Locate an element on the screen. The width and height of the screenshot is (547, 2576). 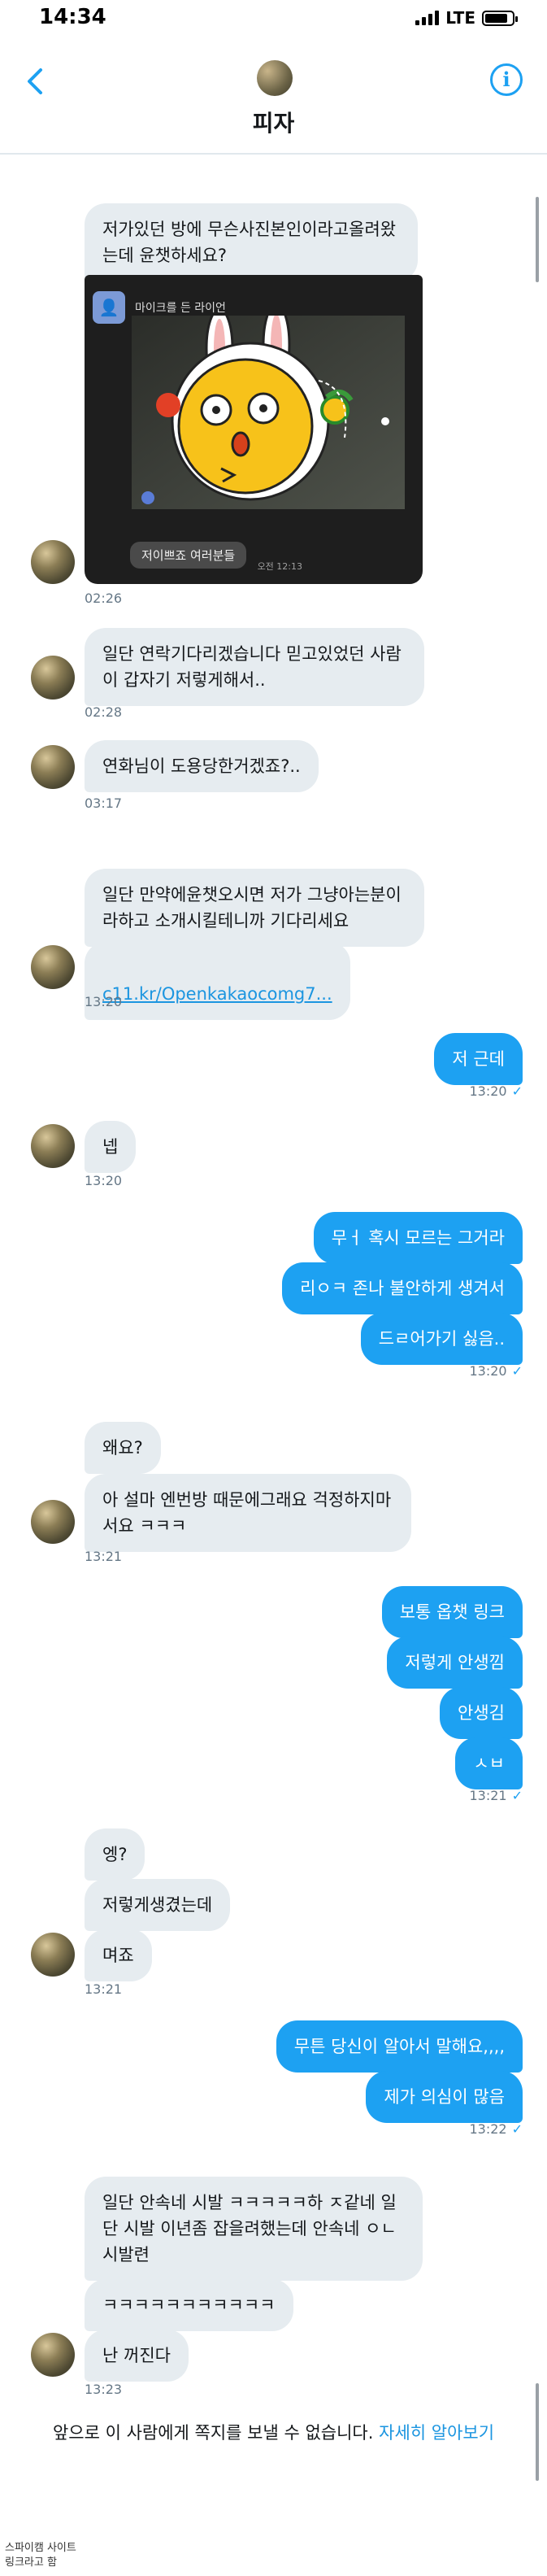
photo is located at coordinates (268, 412).